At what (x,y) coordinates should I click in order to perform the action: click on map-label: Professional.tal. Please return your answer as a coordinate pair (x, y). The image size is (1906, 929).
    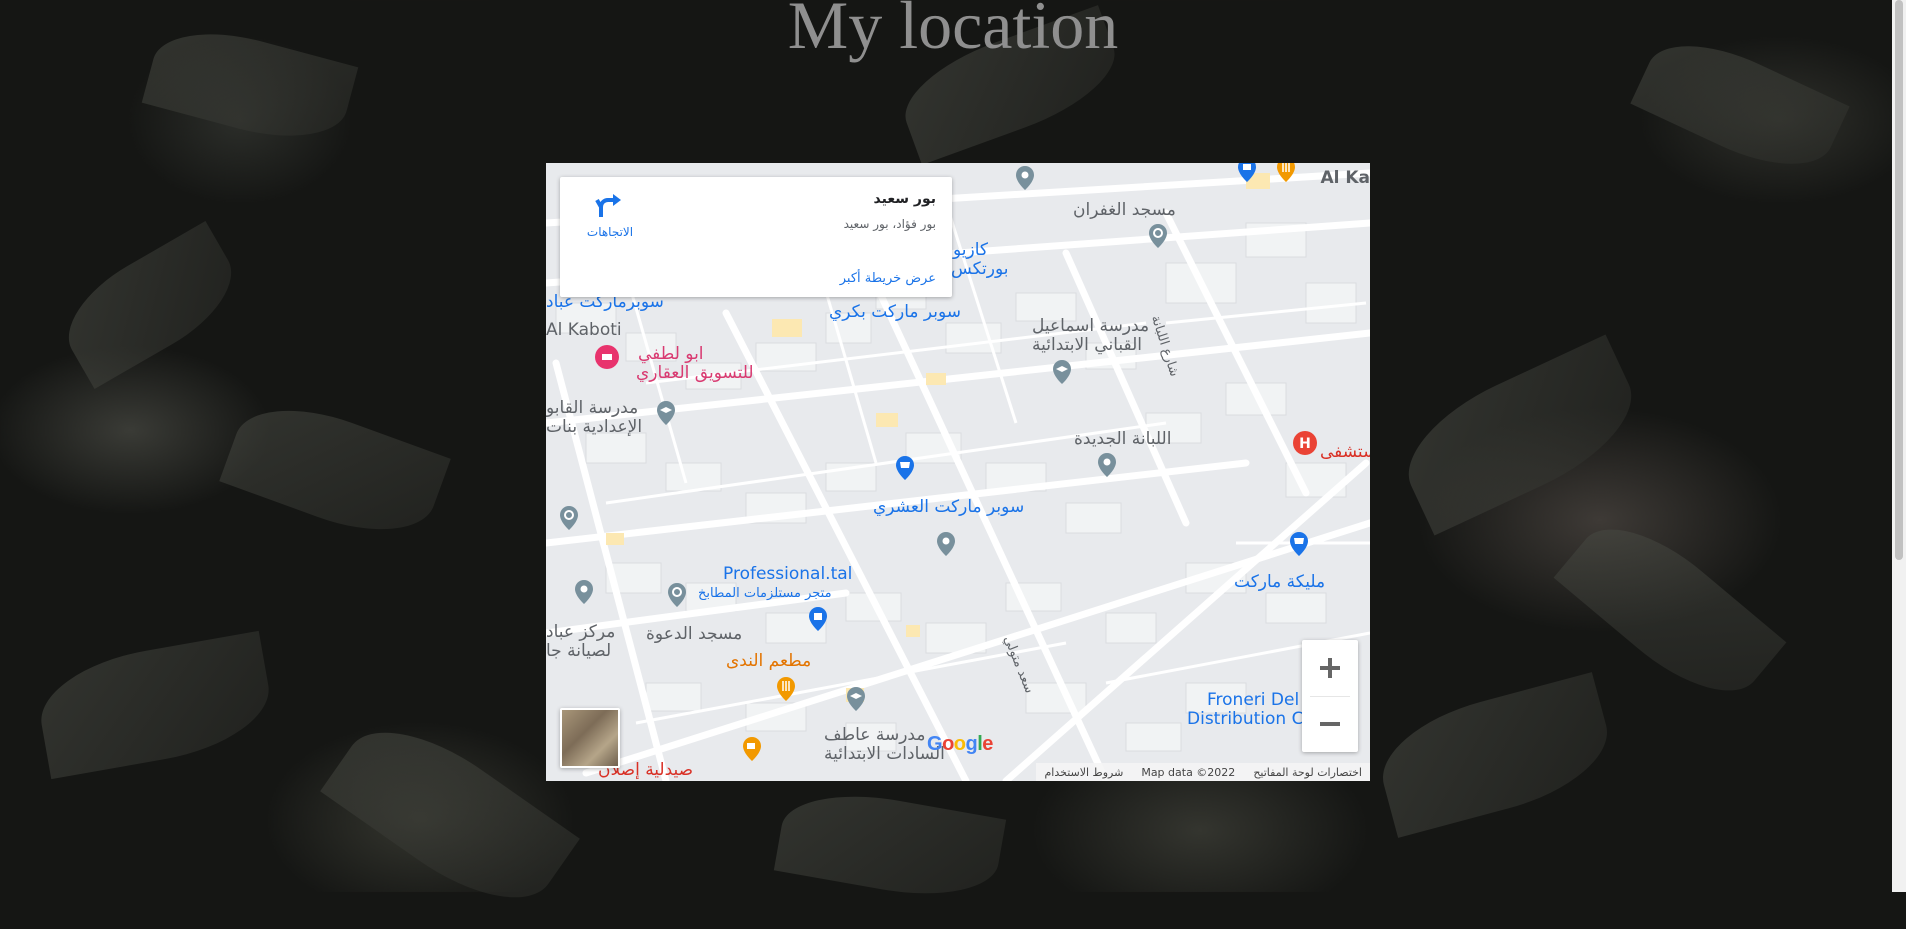
    Looking at the image, I should click on (788, 574).